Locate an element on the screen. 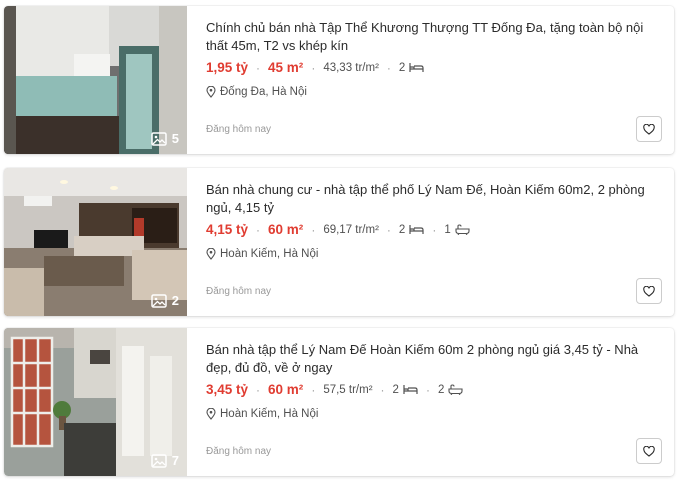 The height and width of the screenshot is (484, 680). photo-count-badge: 5 is located at coordinates (165, 138).